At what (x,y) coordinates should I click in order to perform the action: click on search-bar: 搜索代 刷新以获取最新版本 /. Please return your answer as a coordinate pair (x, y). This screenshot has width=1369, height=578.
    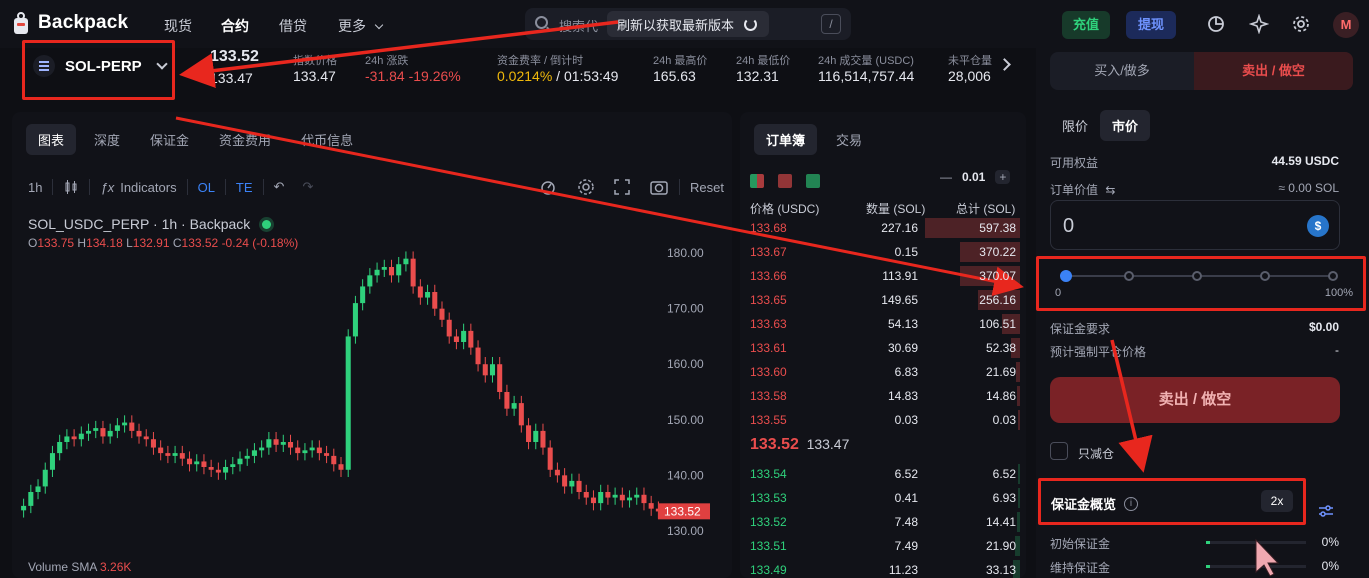
    Looking at the image, I should click on (688, 24).